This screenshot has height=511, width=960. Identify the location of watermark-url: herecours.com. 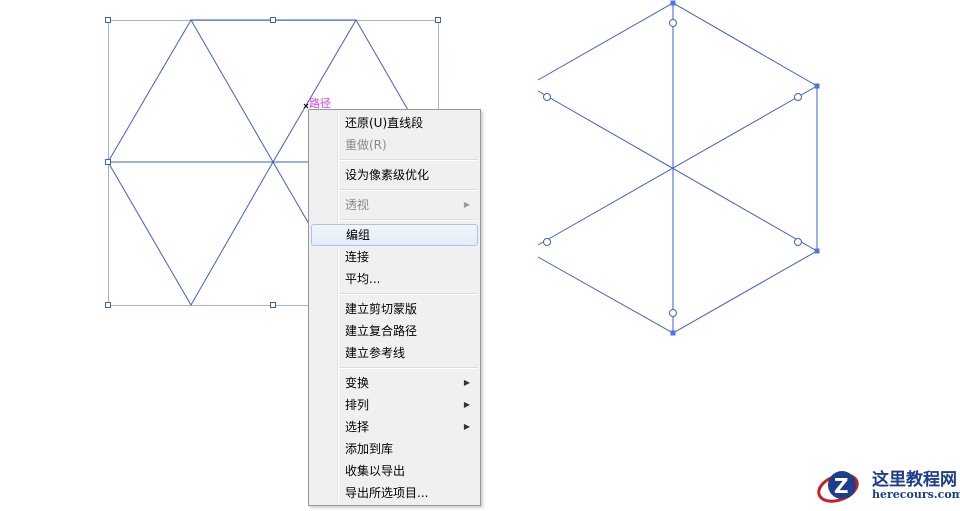
(916, 494).